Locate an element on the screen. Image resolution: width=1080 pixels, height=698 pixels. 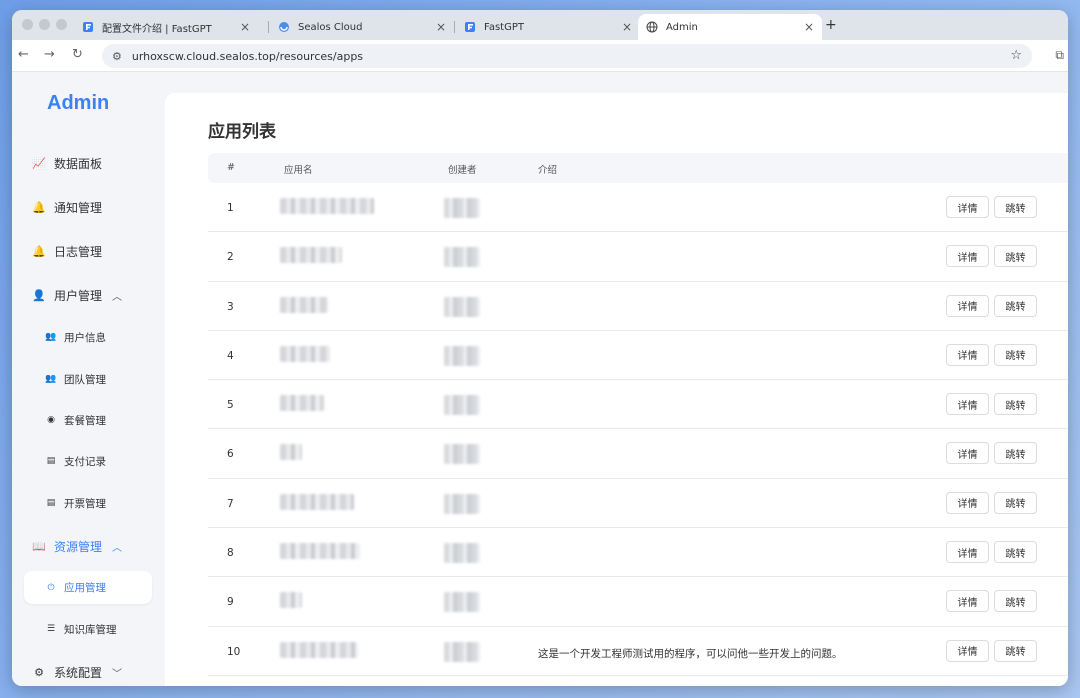
back-icon: ← is located at coordinates (23, 54).